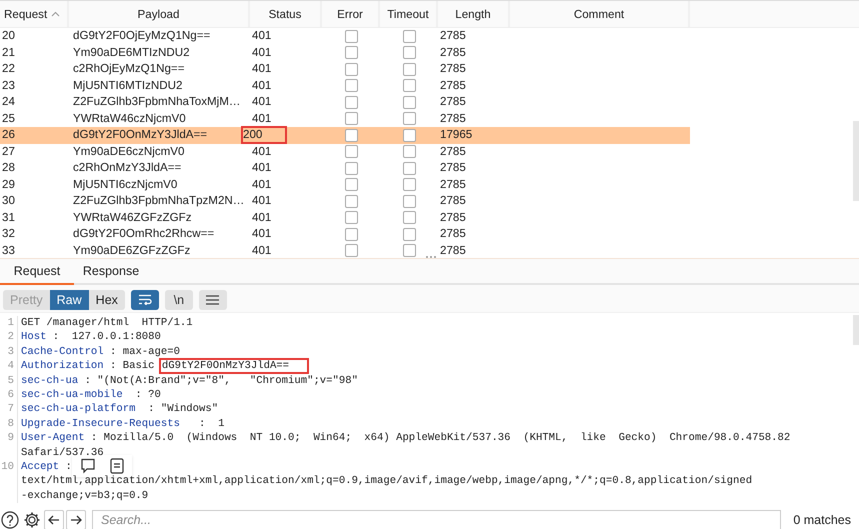 The image size is (859, 529). Describe the element at coordinates (9, 352) in the screenshot. I see `line-number: 3` at that location.